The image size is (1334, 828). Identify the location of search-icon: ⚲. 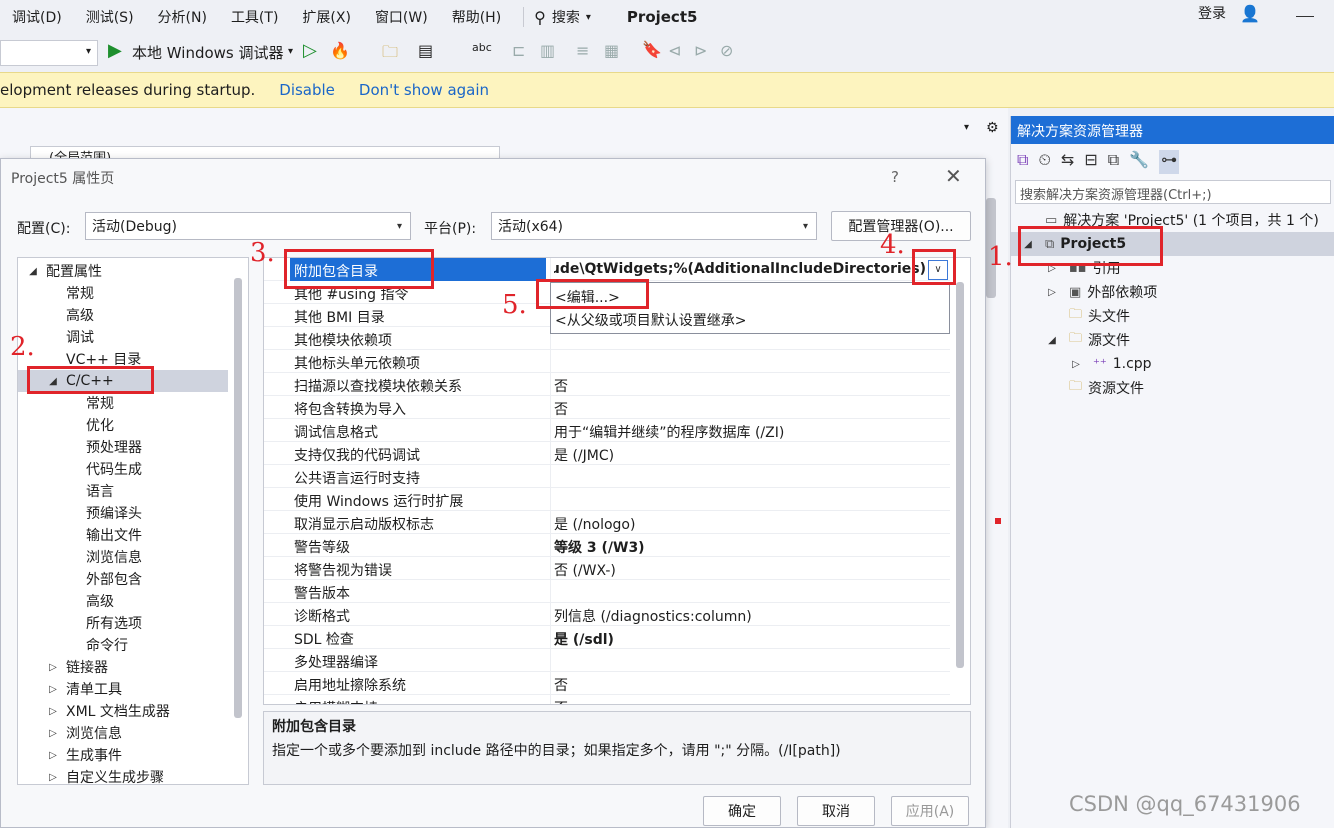
(540, 17).